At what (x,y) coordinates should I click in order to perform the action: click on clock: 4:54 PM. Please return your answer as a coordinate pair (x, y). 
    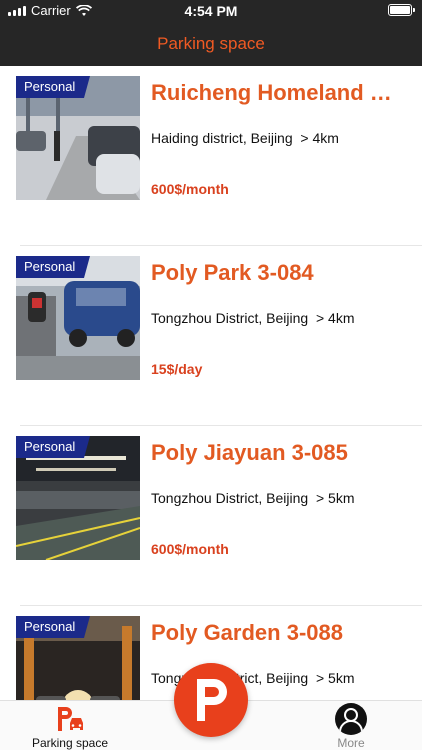
    Looking at the image, I should click on (211, 11).